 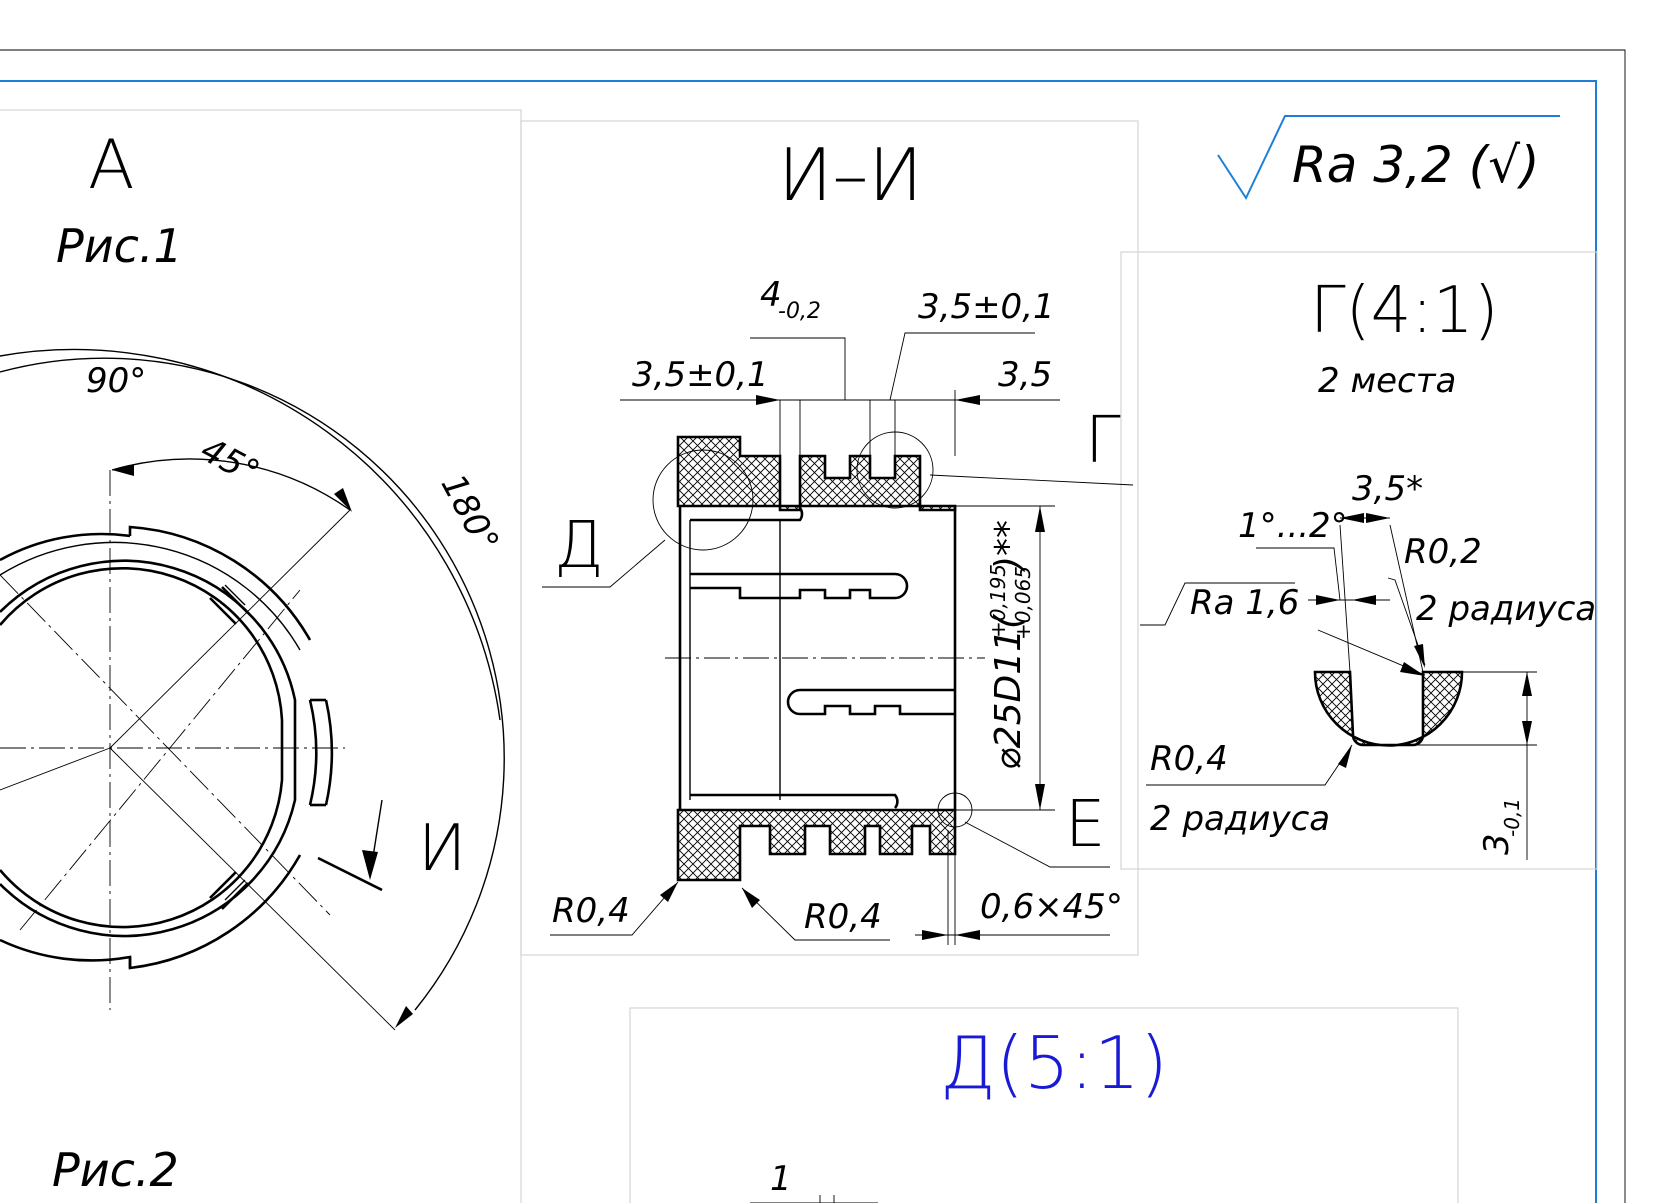 I want to click on label-d: Д, so click(x=579, y=546).